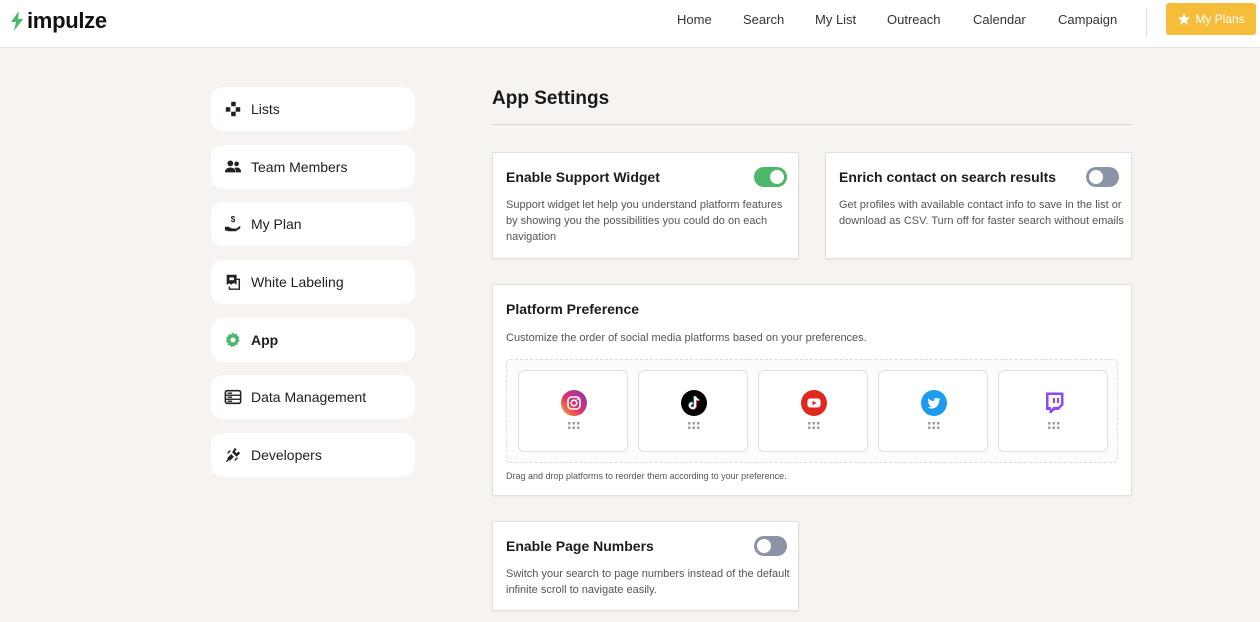 Image resolution: width=1260 pixels, height=622 pixels. What do you see at coordinates (17, 21) in the screenshot?
I see `lightning-icon` at bounding box center [17, 21].